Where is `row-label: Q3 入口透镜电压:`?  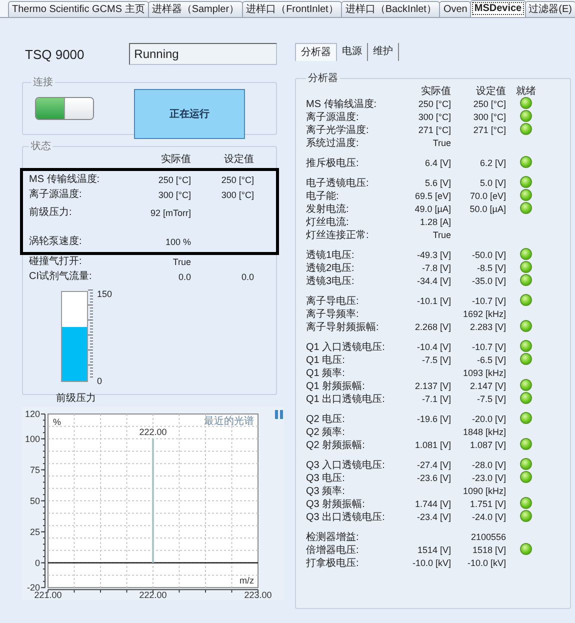
row-label: Q3 入口透镜电压: is located at coordinates (346, 465).